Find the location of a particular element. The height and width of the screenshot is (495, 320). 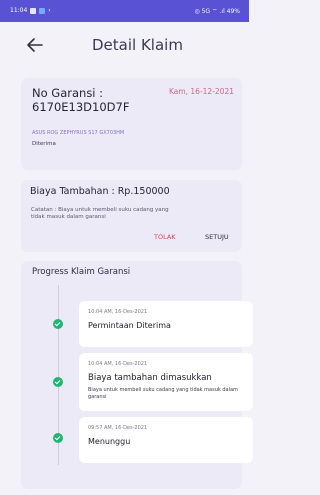

page-title: Detail Klaim is located at coordinates (137, 45).